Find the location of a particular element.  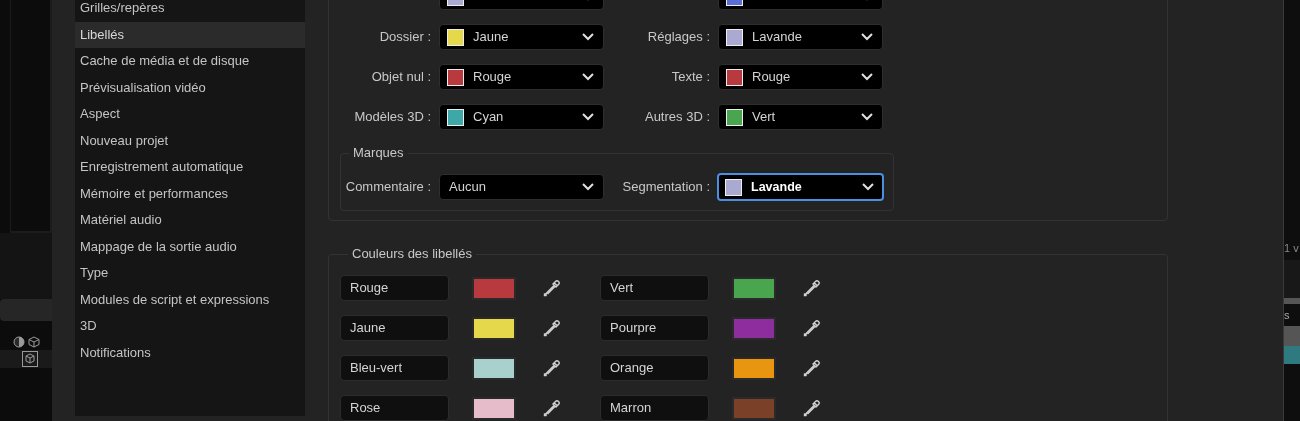

sidebar-item: Modules de script et expressions is located at coordinates (190, 299).